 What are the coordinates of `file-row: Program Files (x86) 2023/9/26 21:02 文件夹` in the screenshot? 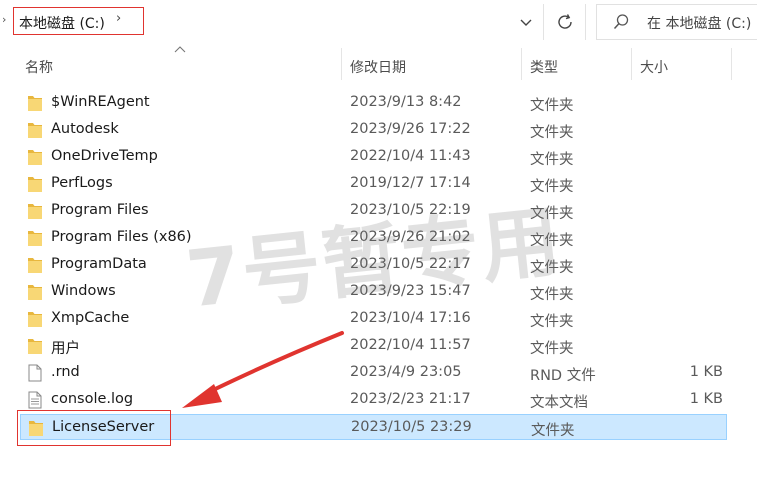 It's located at (373, 238).